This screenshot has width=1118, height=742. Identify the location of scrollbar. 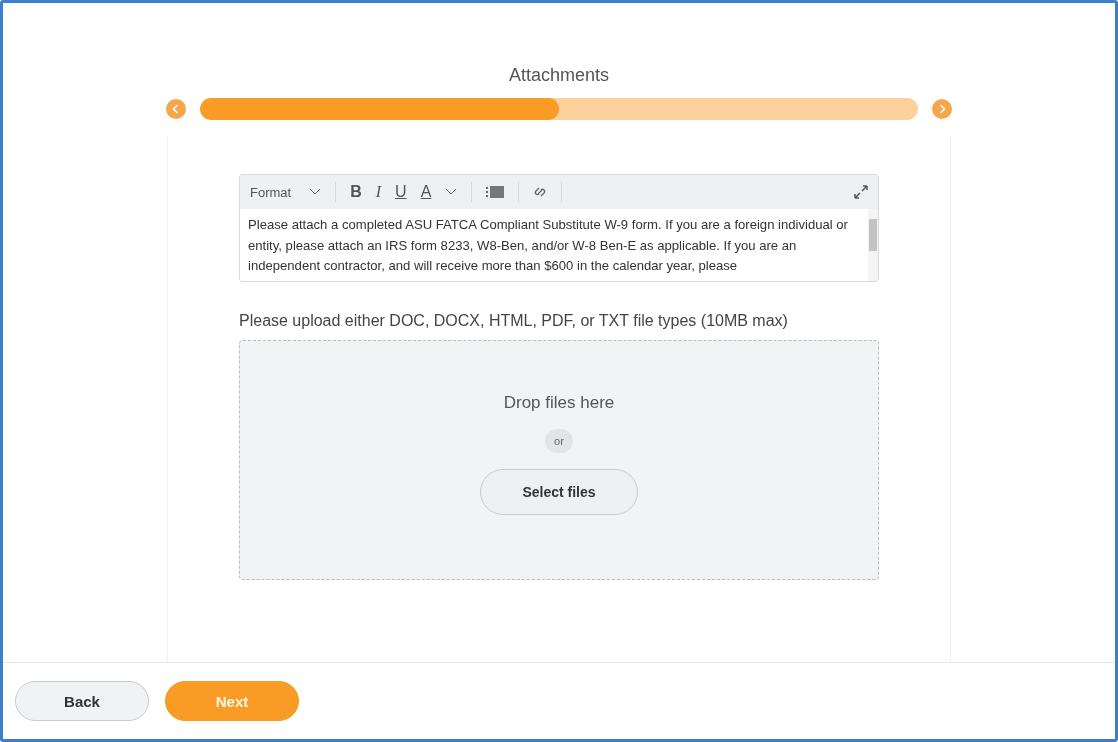
(873, 245).